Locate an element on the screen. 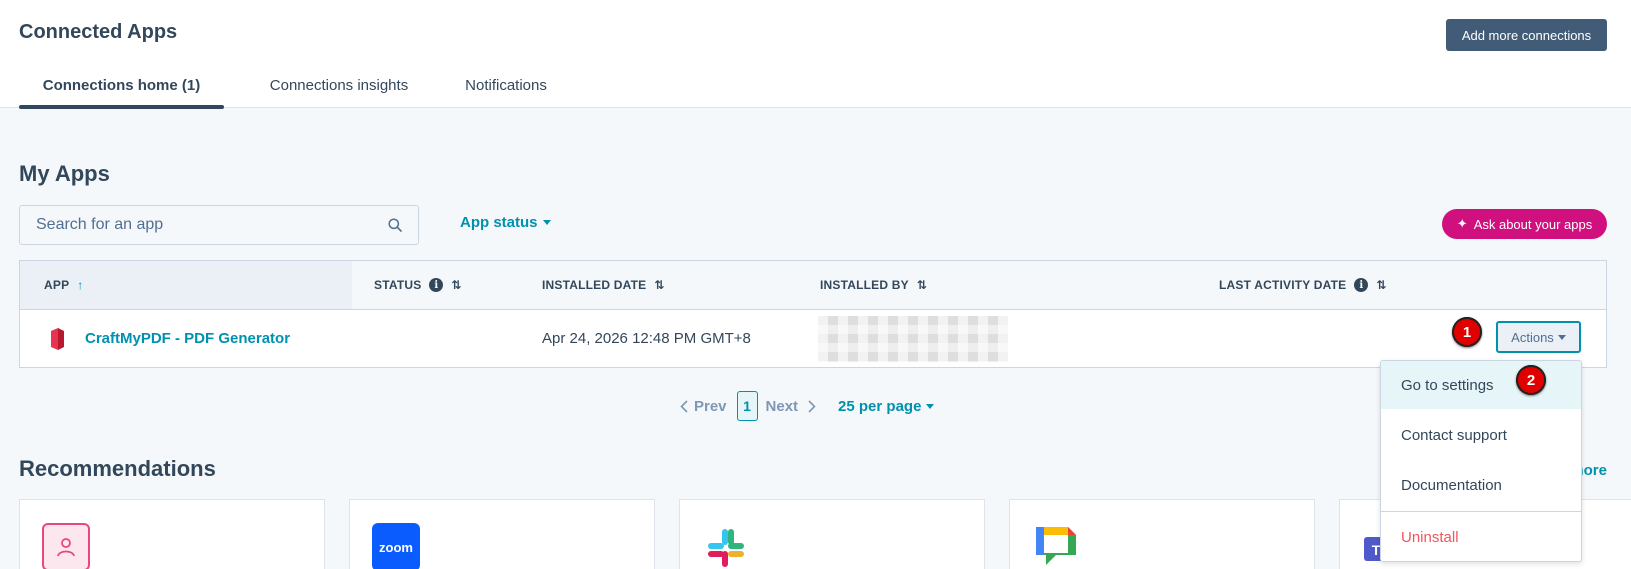 This screenshot has width=1631, height=569. app-status-filter: App status is located at coordinates (505, 222).